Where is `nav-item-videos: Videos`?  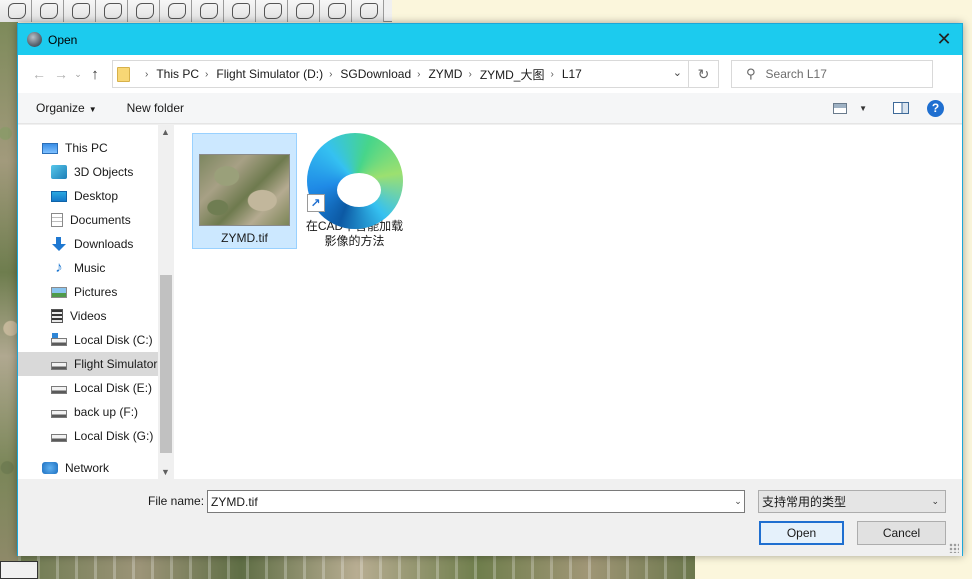
nav-item-videos: Videos is located at coordinates (96, 316).